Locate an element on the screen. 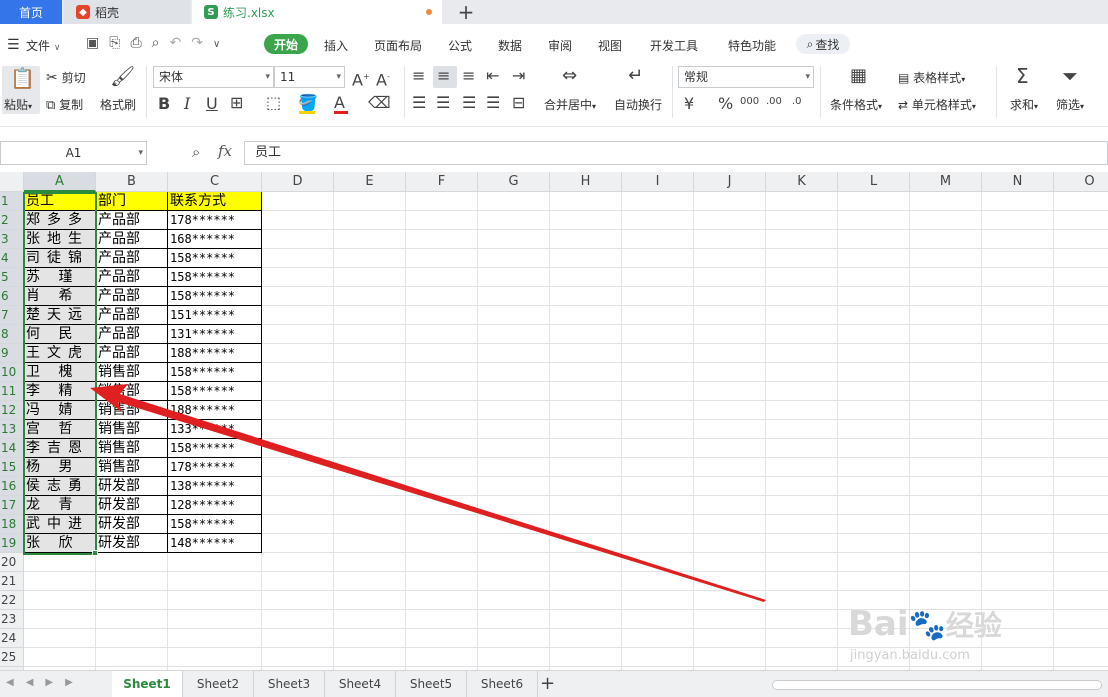  sheet-tab: Sheet3 is located at coordinates (289, 684).